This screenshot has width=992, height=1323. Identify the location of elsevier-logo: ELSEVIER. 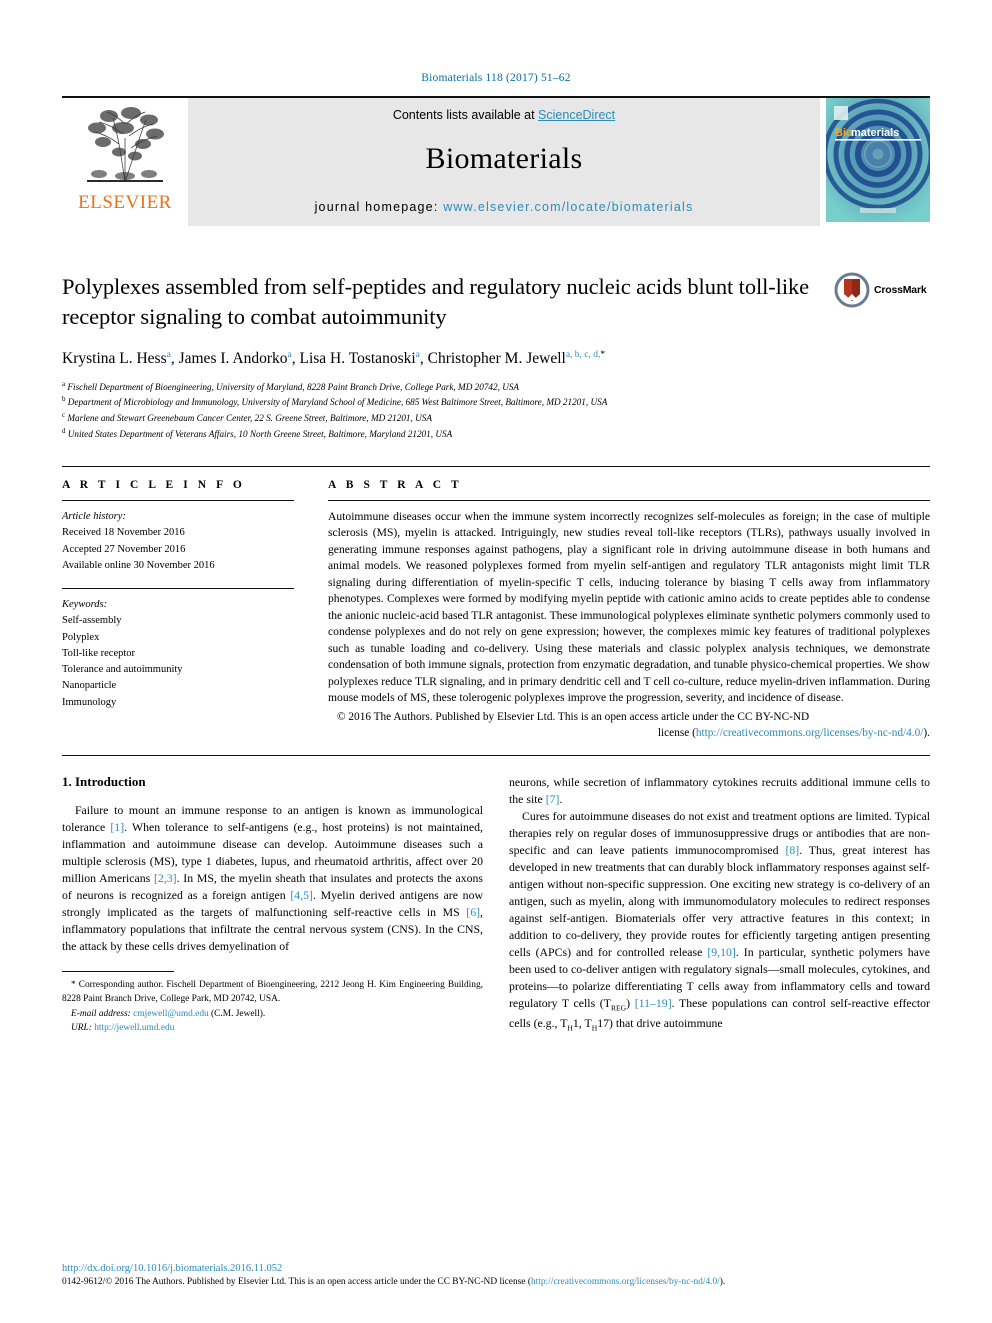
(125, 162).